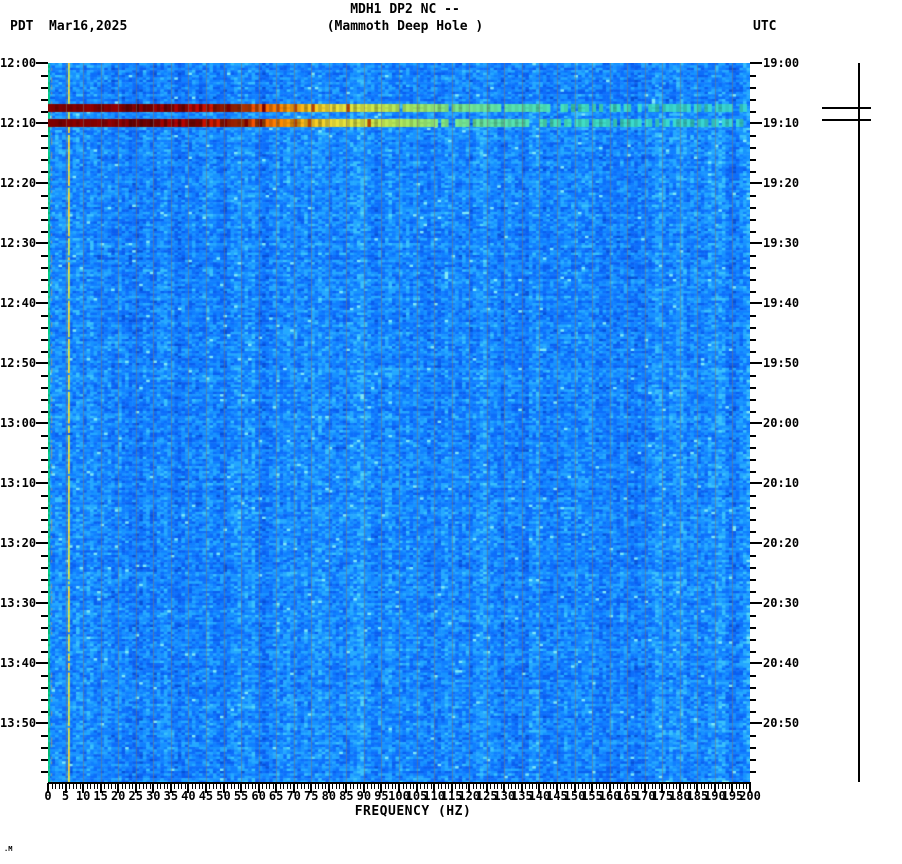 This screenshot has width=902, height=864. What do you see at coordinates (18, 663) in the screenshot?
I see `left-axis-label: 13:40` at bounding box center [18, 663].